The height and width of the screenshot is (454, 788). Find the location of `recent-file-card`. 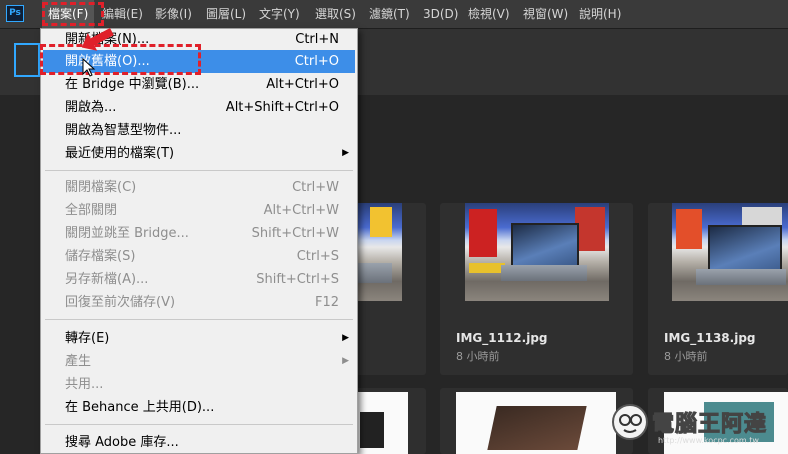

recent-file-card is located at coordinates (536, 421).